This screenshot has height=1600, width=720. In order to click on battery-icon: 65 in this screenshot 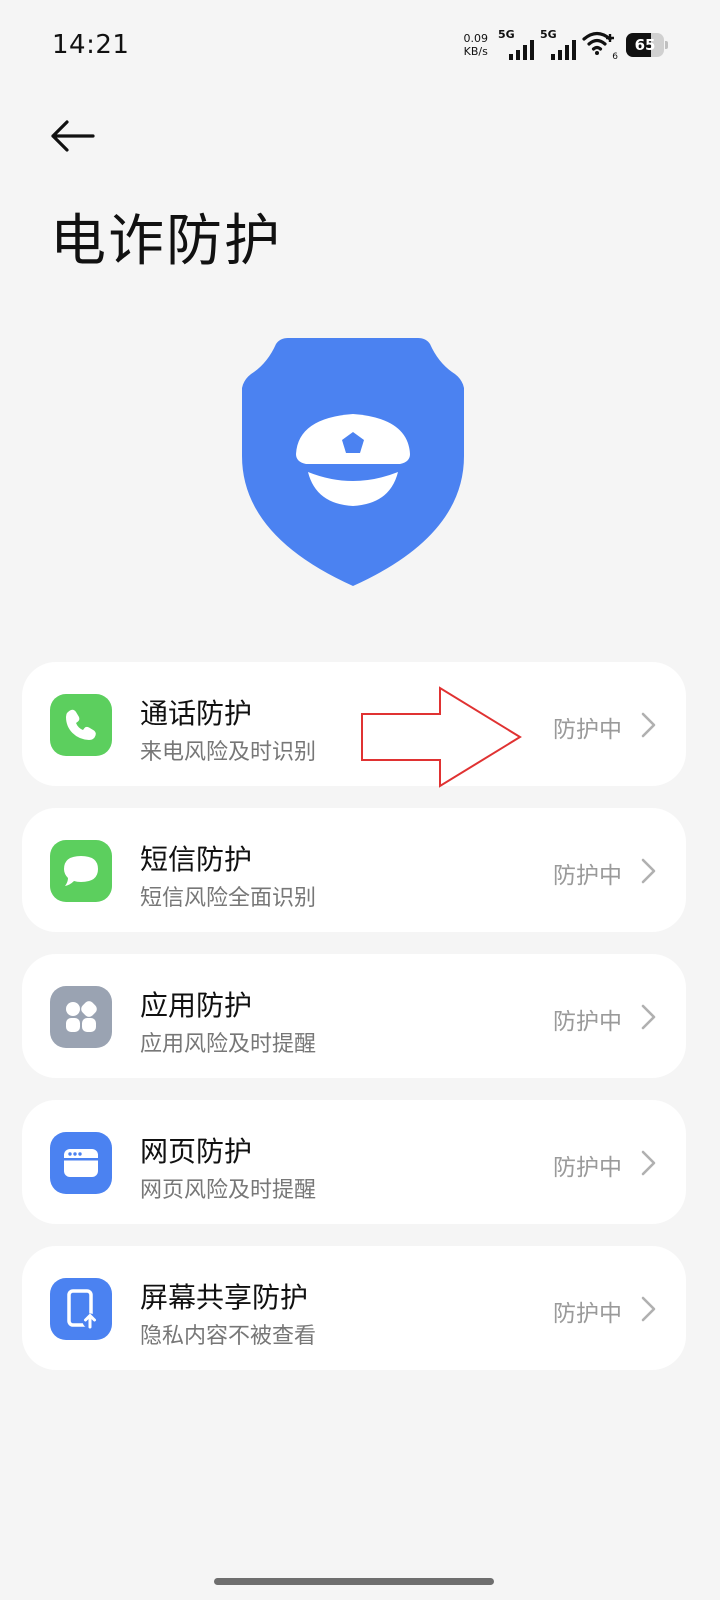, I will do `click(647, 45)`.